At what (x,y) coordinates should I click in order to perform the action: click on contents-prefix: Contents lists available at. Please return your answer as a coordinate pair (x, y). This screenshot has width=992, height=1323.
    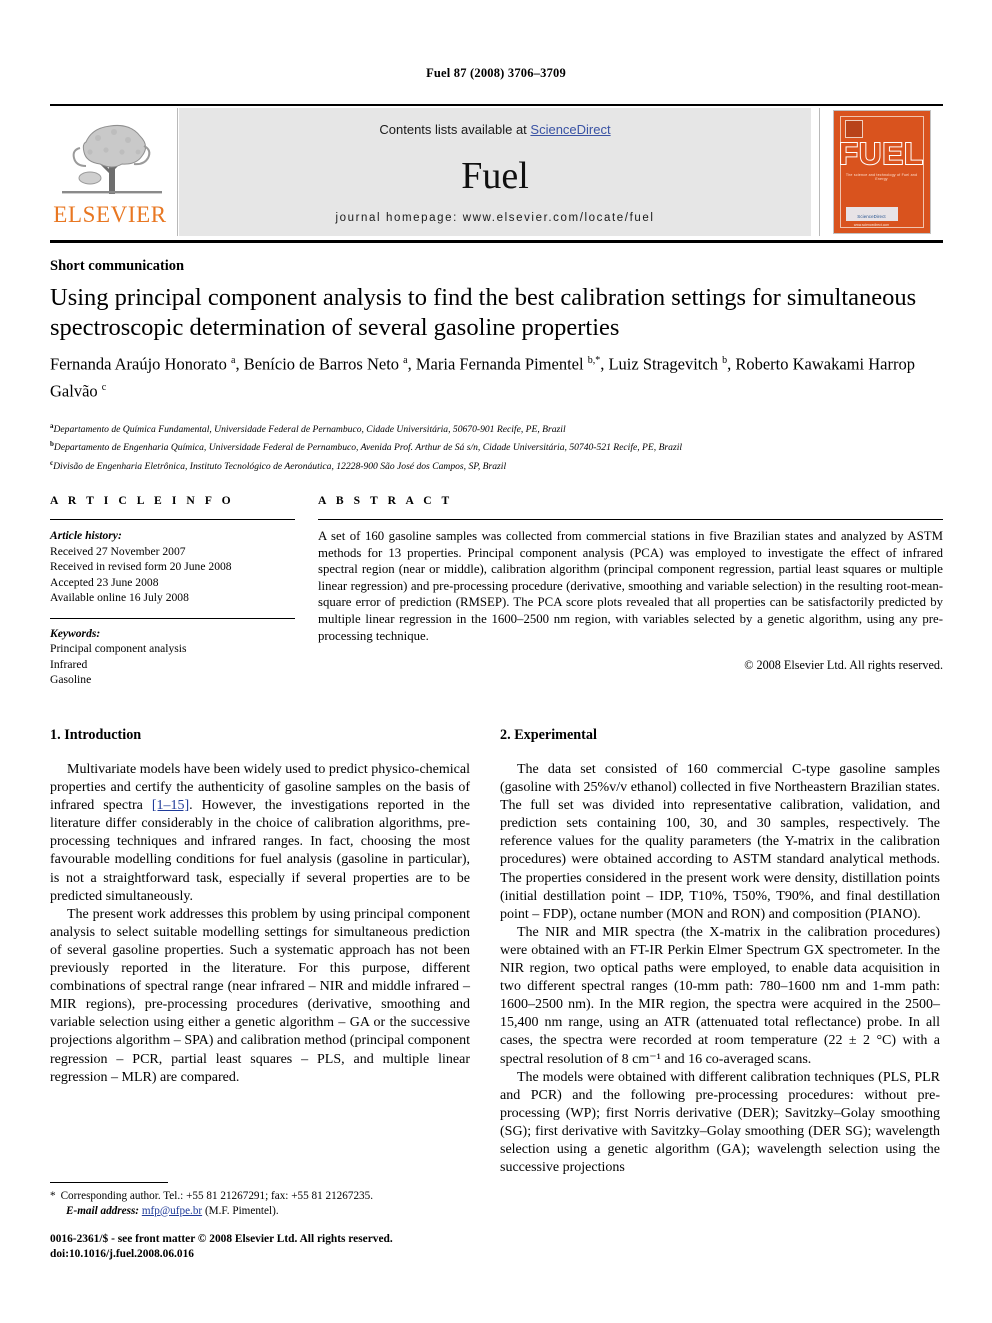
    Looking at the image, I should click on (455, 129).